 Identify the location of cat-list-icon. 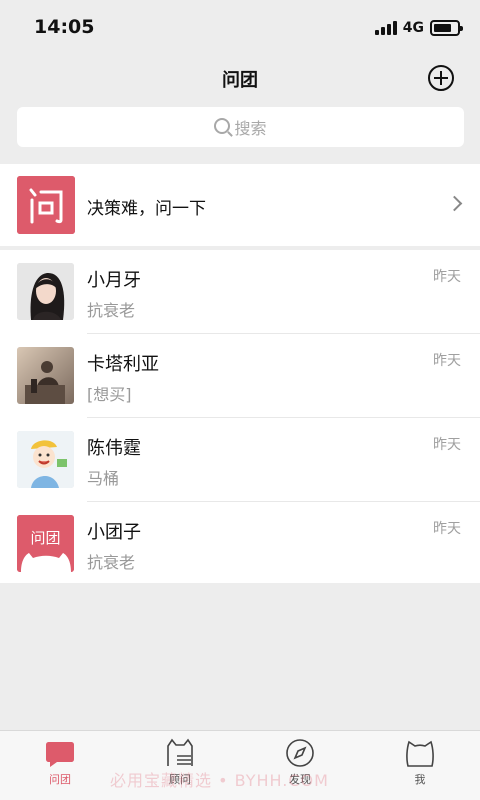
(180, 752).